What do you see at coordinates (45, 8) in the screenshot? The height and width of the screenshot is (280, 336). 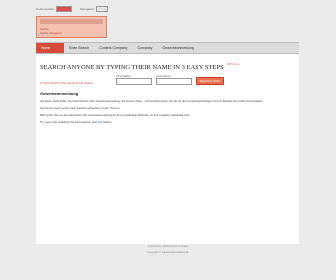 I see `customer-label: Customerbox` at bounding box center [45, 8].